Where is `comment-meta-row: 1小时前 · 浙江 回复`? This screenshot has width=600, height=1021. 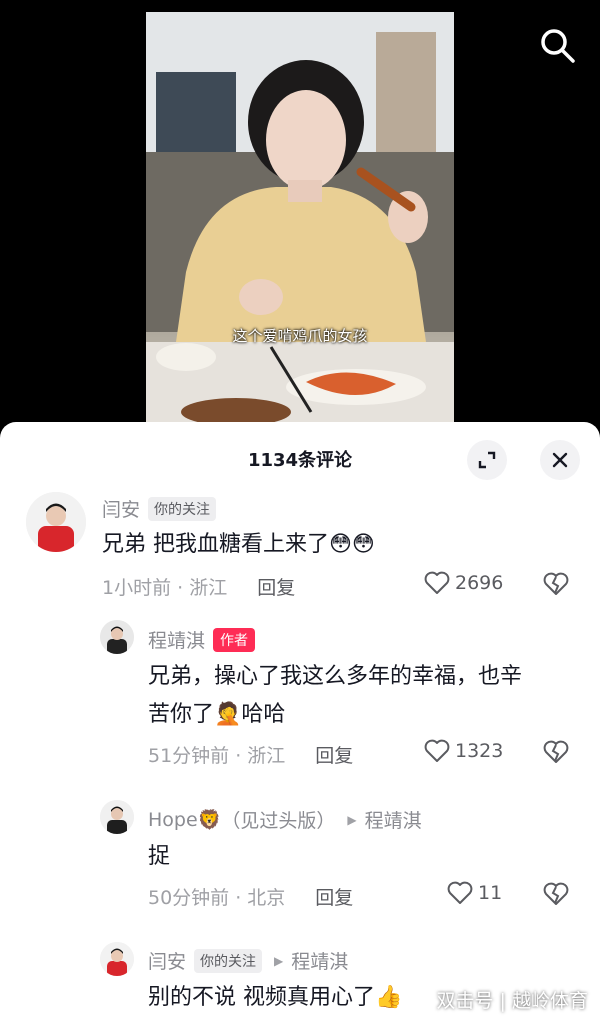
comment-meta-row: 1小时前 · 浙江 回复 is located at coordinates (198, 586).